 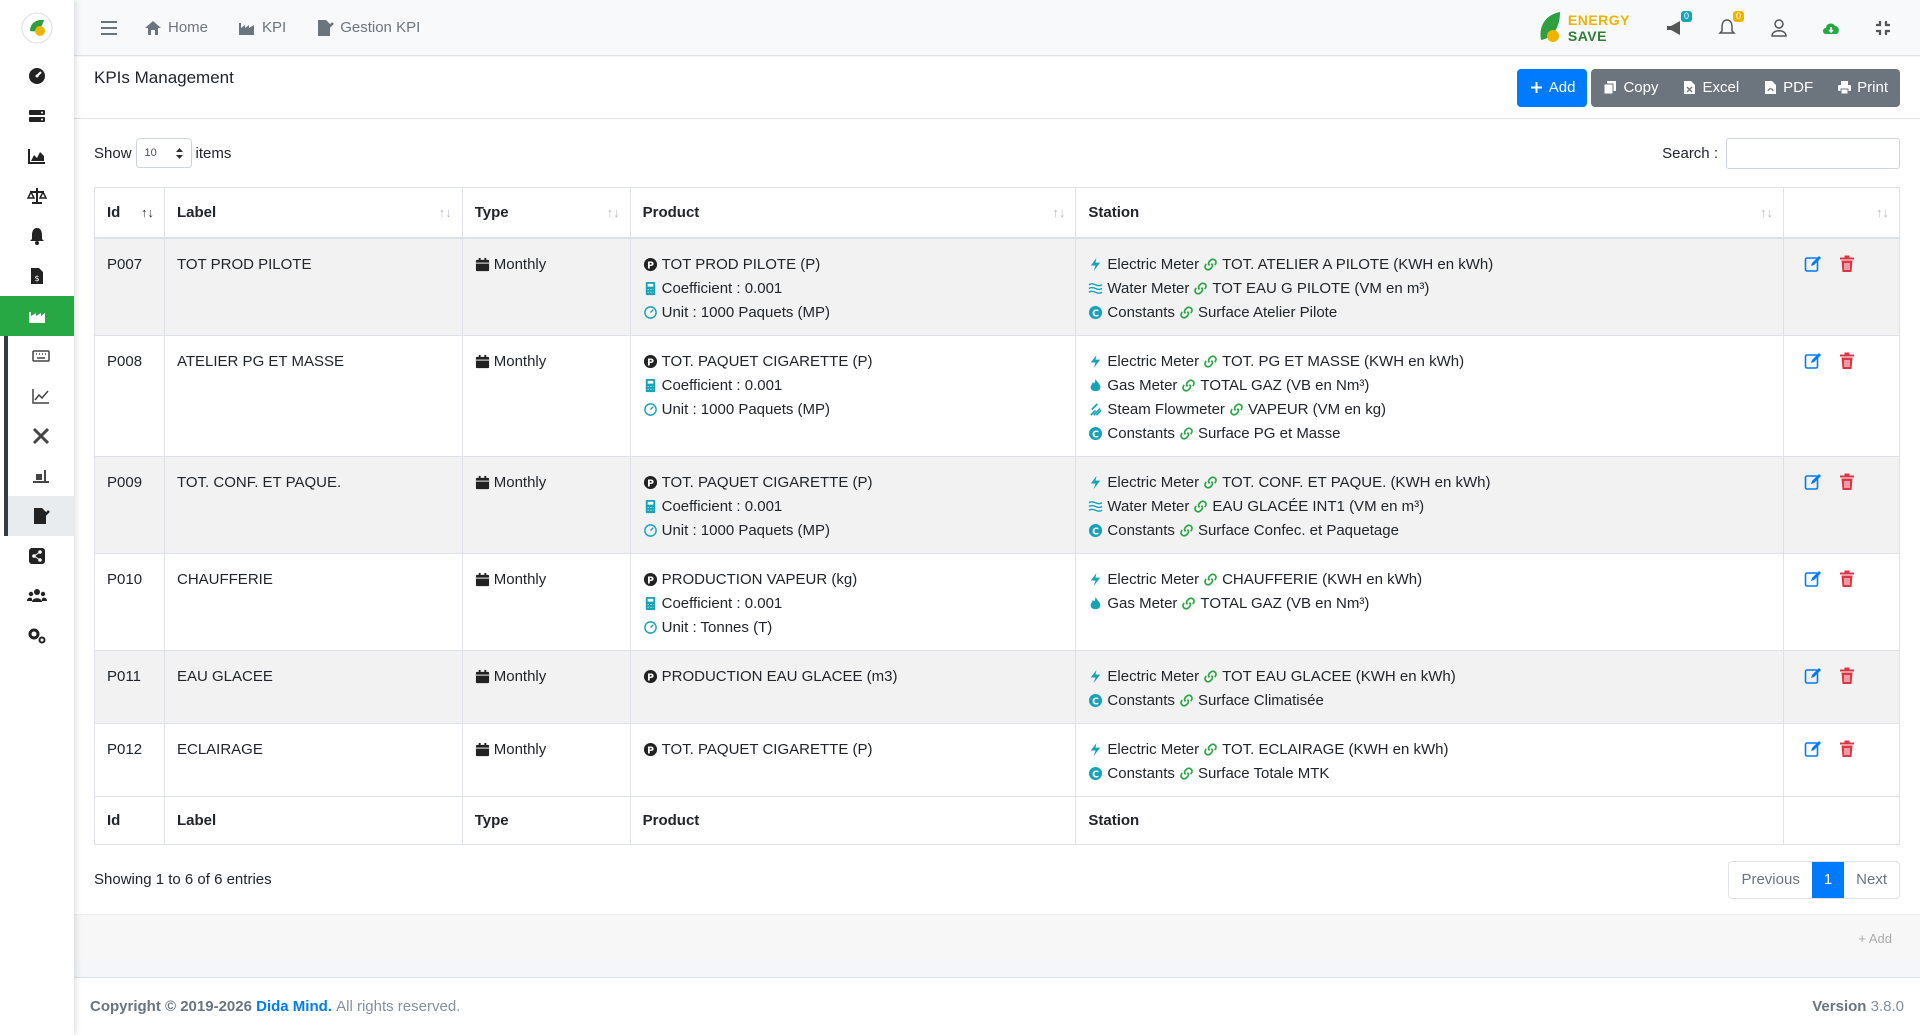 I want to click on sidebar-subitem-tools, so click(x=39, y=436).